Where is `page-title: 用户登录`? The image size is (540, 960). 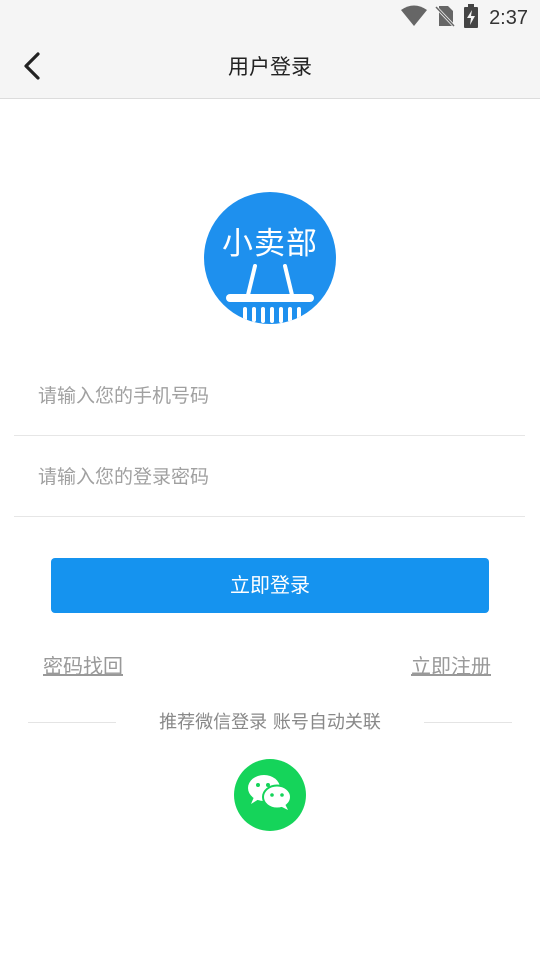 page-title: 用户登录 is located at coordinates (270, 67).